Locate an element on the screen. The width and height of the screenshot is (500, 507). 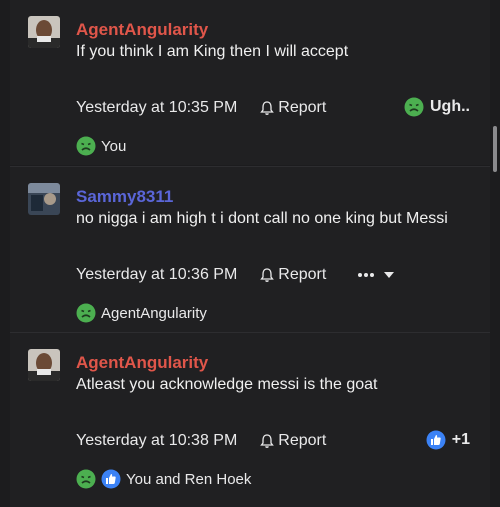
reacted-by-text: You and Ren Hoek is located at coordinates (189, 479).